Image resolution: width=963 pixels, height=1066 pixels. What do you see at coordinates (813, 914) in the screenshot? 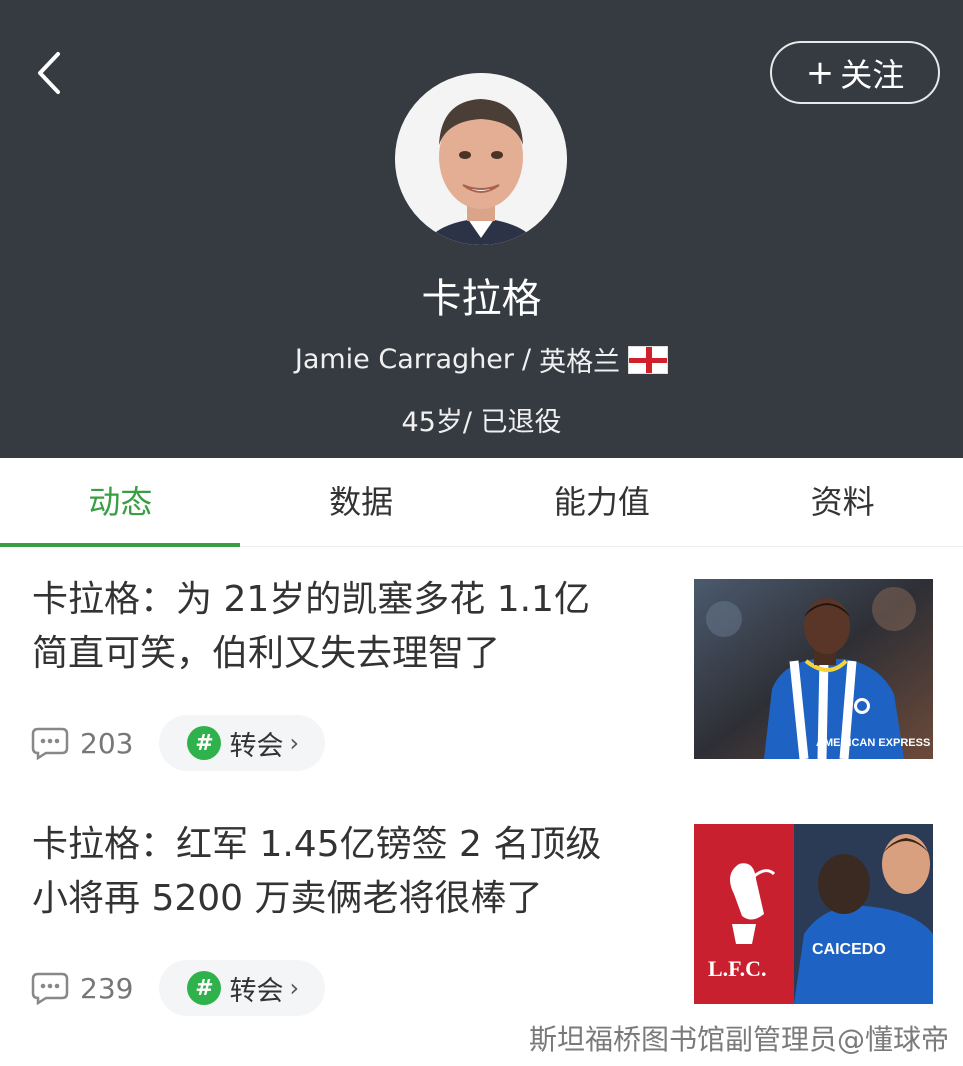
I see `article-thumbnail: L.F.C. CAICEDO` at bounding box center [813, 914].